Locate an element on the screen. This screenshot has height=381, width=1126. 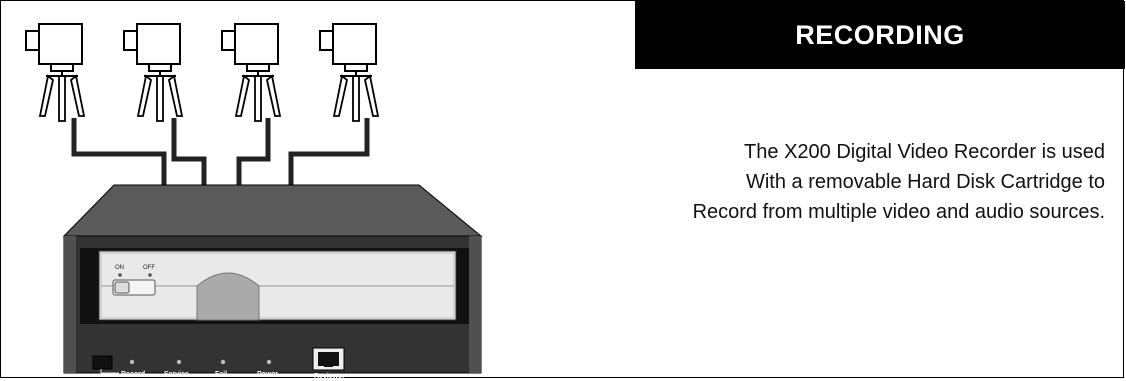
hard-disk-cartridge-icon: ON OFF is located at coordinates (277, 285).